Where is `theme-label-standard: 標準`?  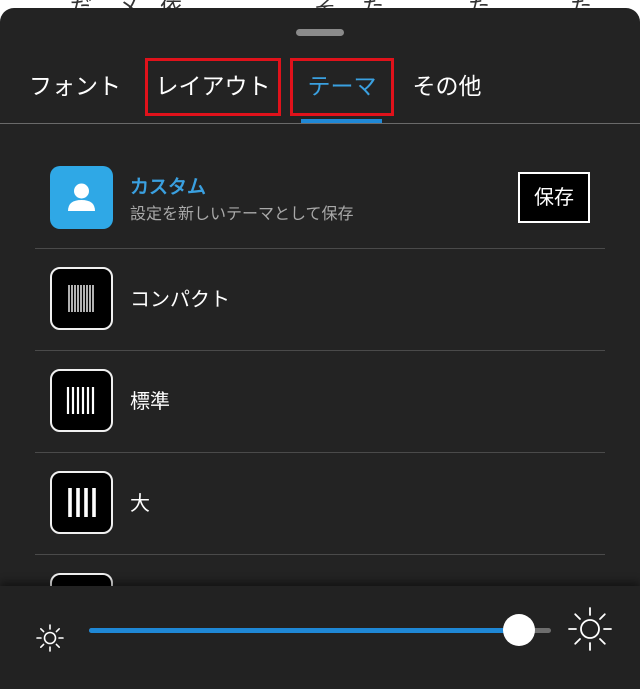
theme-label-standard: 標準 is located at coordinates (150, 401).